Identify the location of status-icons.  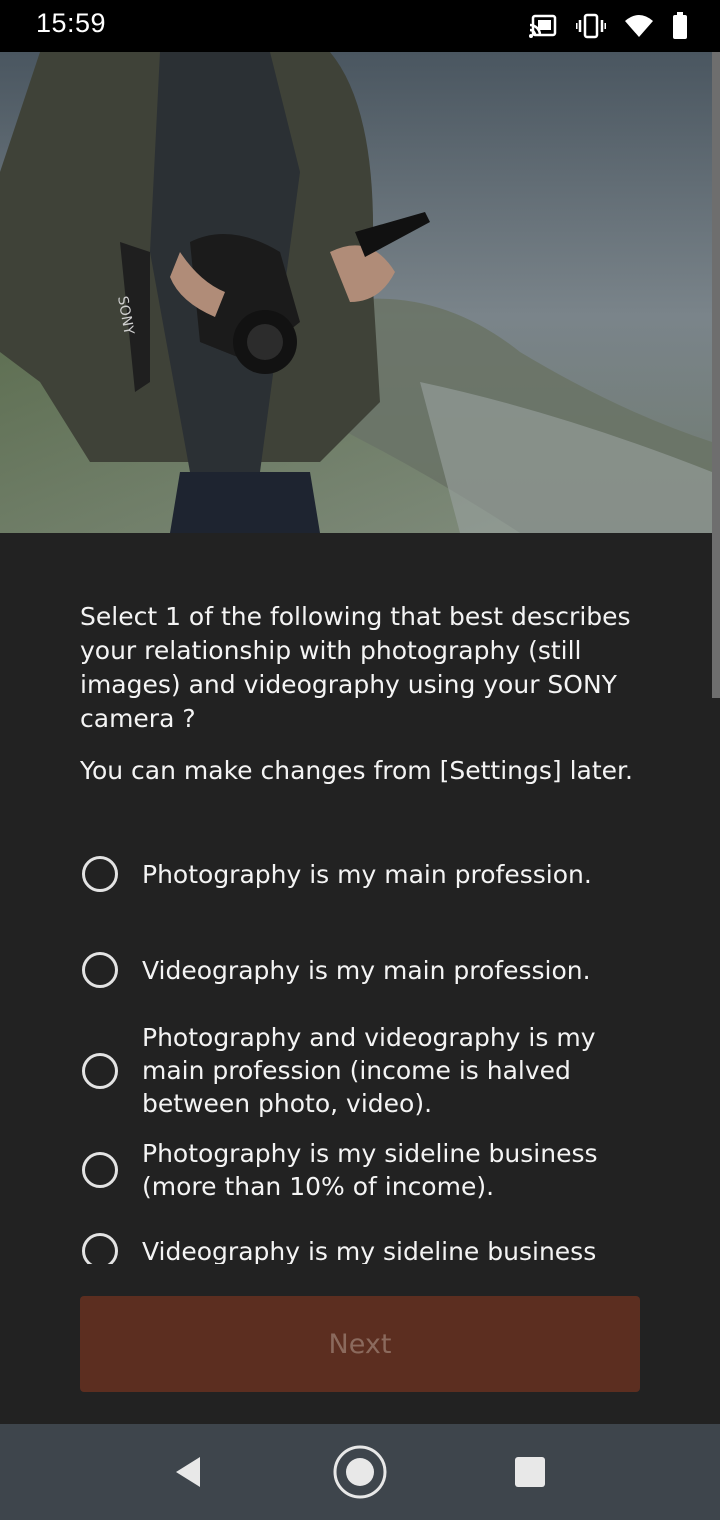
(608, 26).